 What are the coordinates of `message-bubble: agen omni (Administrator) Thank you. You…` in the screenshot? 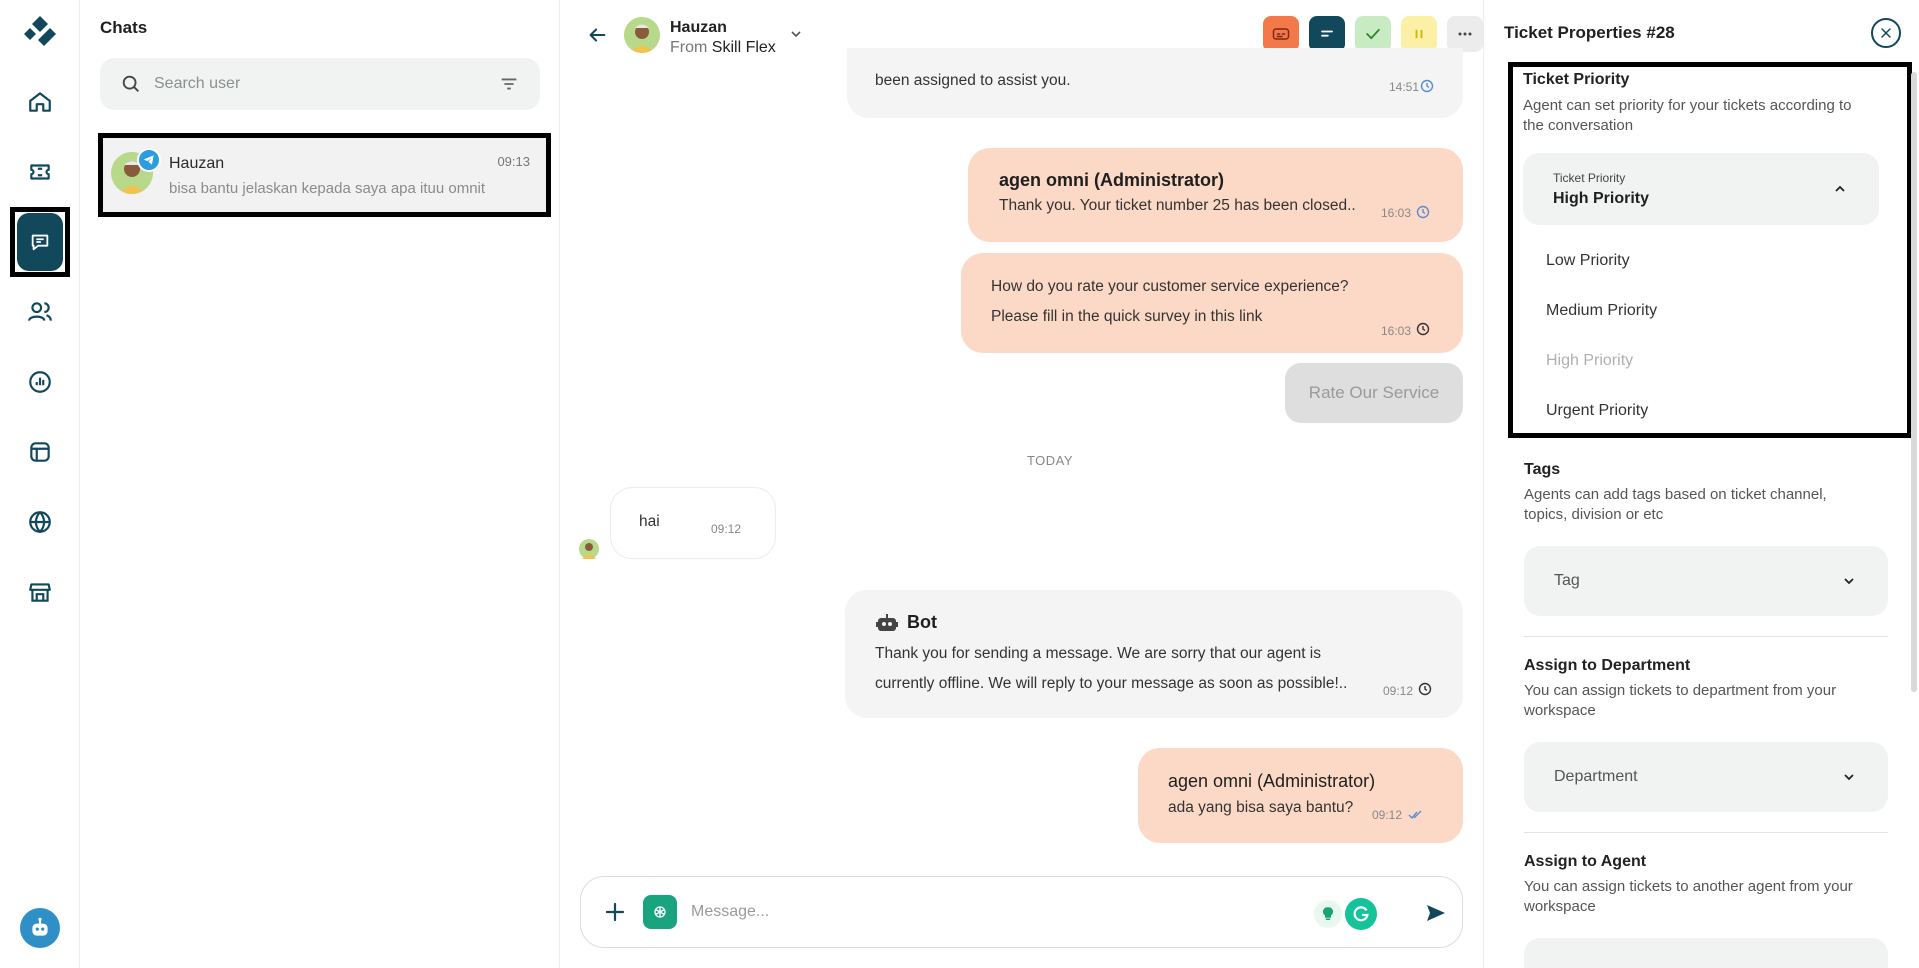 It's located at (1215, 195).